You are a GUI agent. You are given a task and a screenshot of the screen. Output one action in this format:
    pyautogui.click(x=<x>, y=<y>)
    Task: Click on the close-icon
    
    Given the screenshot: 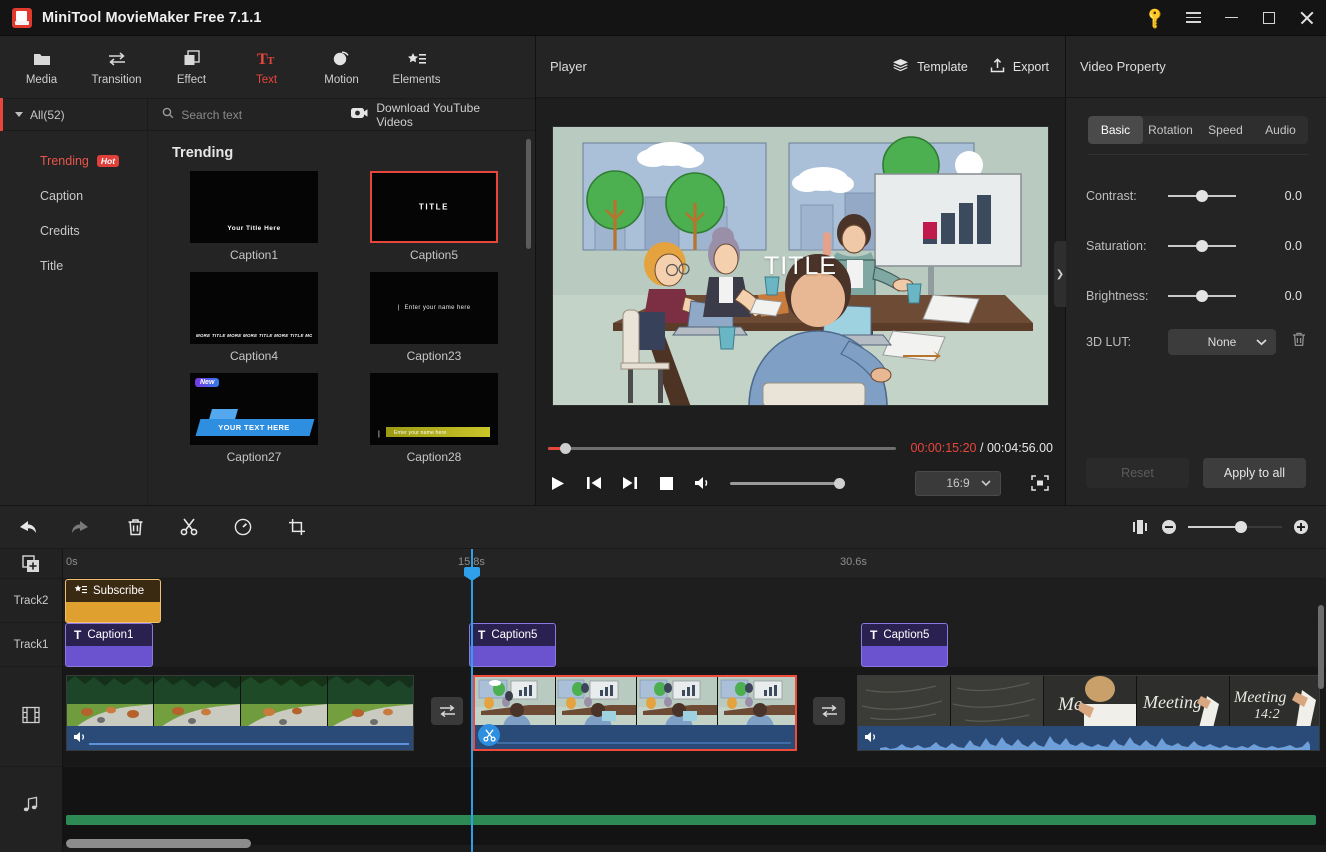 What is the action you would take?
    pyautogui.click(x=1307, y=18)
    